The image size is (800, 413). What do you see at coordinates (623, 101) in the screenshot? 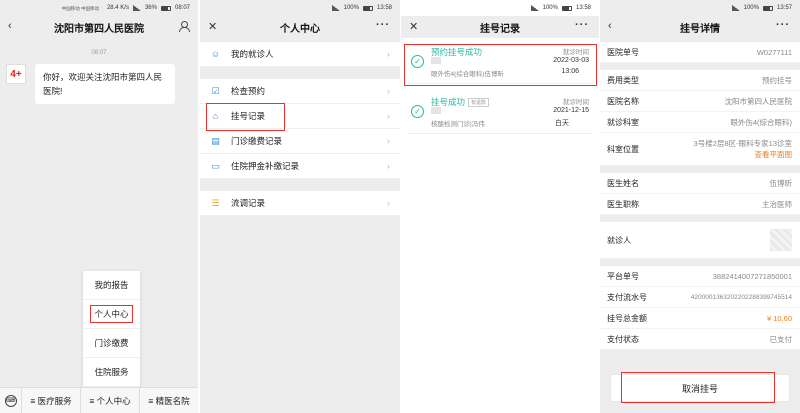
I see `detail-key: 医院名称` at bounding box center [623, 101].